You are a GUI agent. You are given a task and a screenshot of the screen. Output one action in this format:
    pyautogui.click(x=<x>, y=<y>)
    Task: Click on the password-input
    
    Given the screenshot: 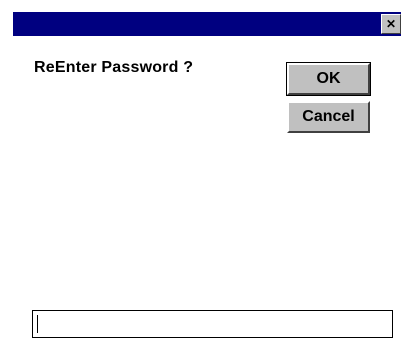 What is the action you would take?
    pyautogui.click(x=212, y=324)
    